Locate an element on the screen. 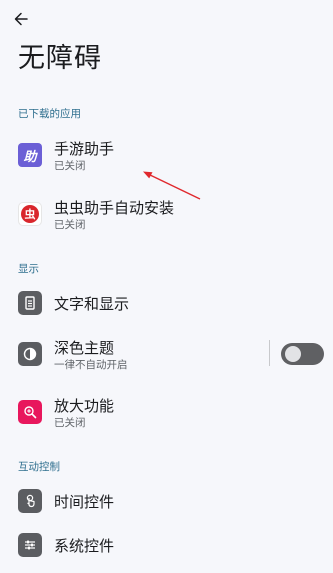 This screenshot has height=573, width=333. chongchong-app-icon: 虫 is located at coordinates (30, 214).